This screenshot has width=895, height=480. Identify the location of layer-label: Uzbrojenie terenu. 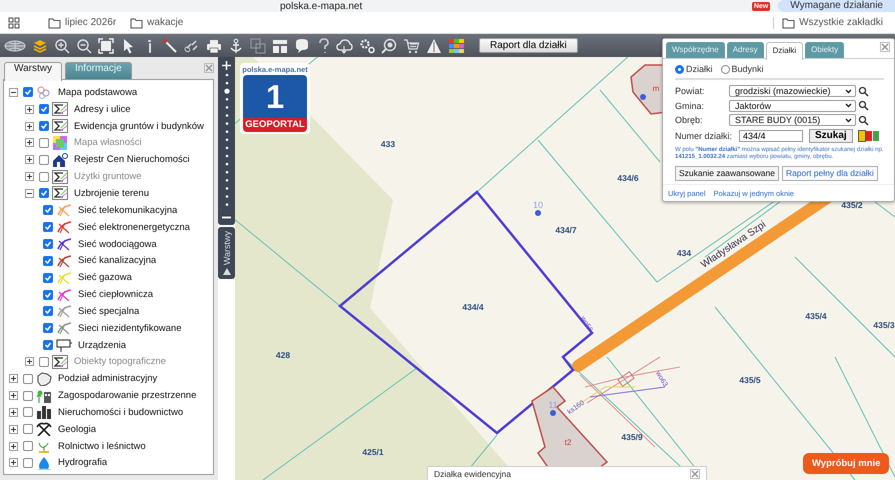
(111, 193).